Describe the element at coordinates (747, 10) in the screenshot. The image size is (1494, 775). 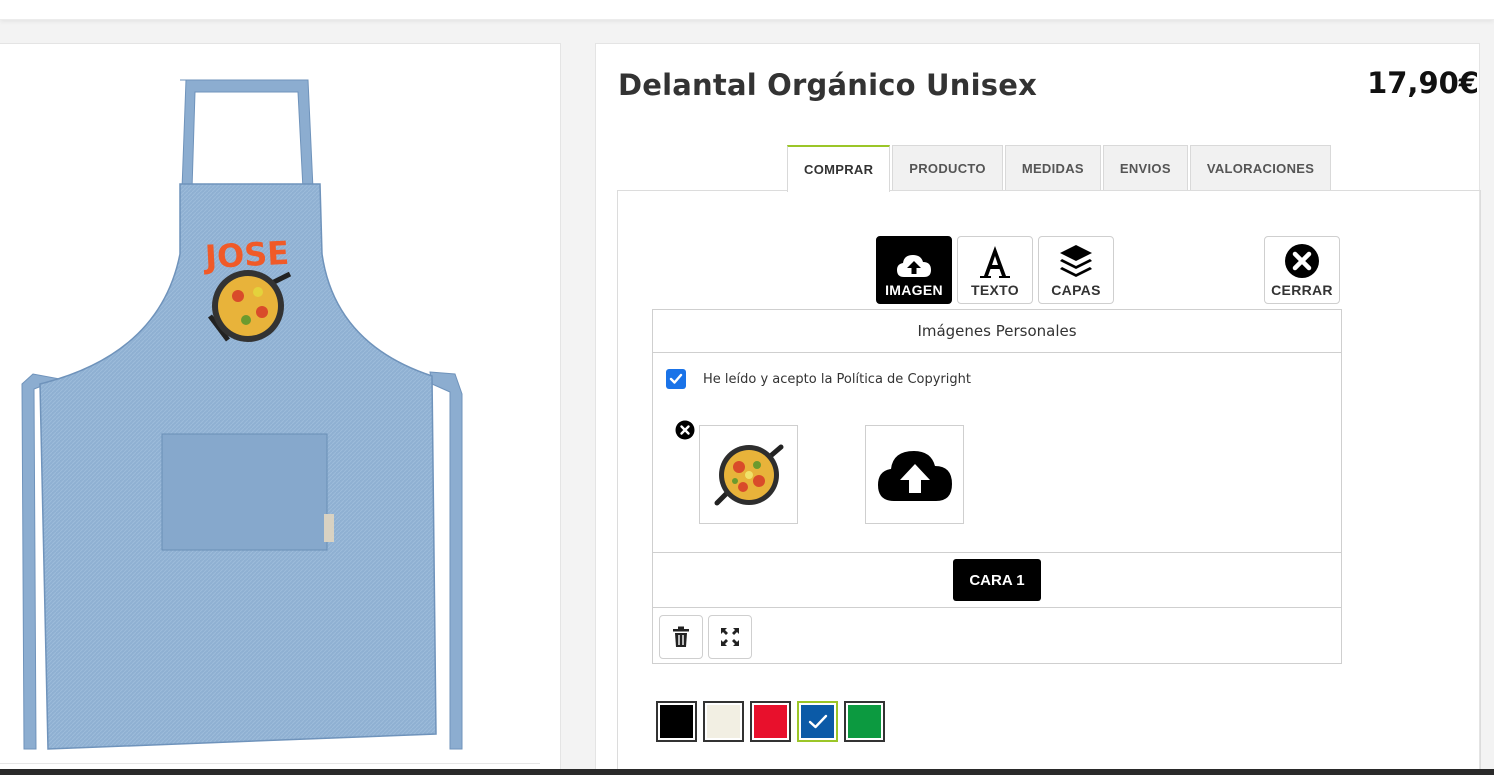
I see `top-bar` at that location.